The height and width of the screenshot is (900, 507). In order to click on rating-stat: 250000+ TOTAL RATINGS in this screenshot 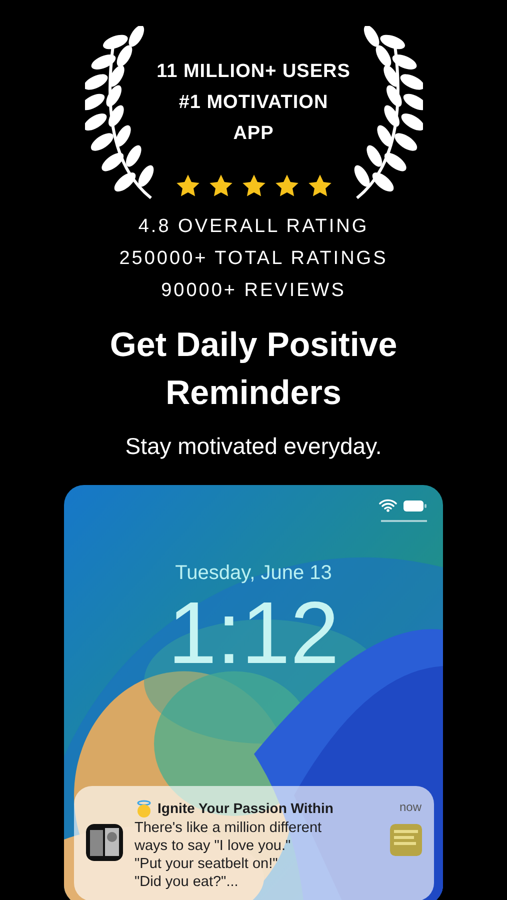, I will do `click(253, 259)`.